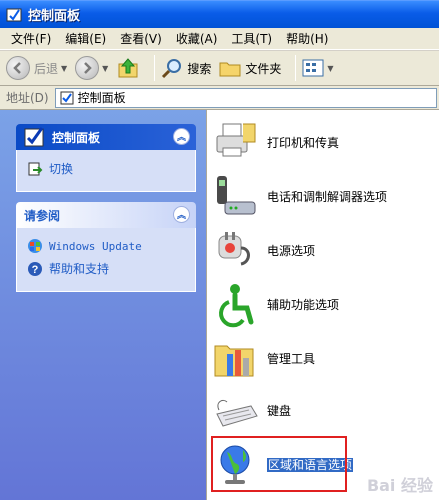 The image size is (439, 500). I want to click on windows-update-link: Windows Update, so click(106, 246).